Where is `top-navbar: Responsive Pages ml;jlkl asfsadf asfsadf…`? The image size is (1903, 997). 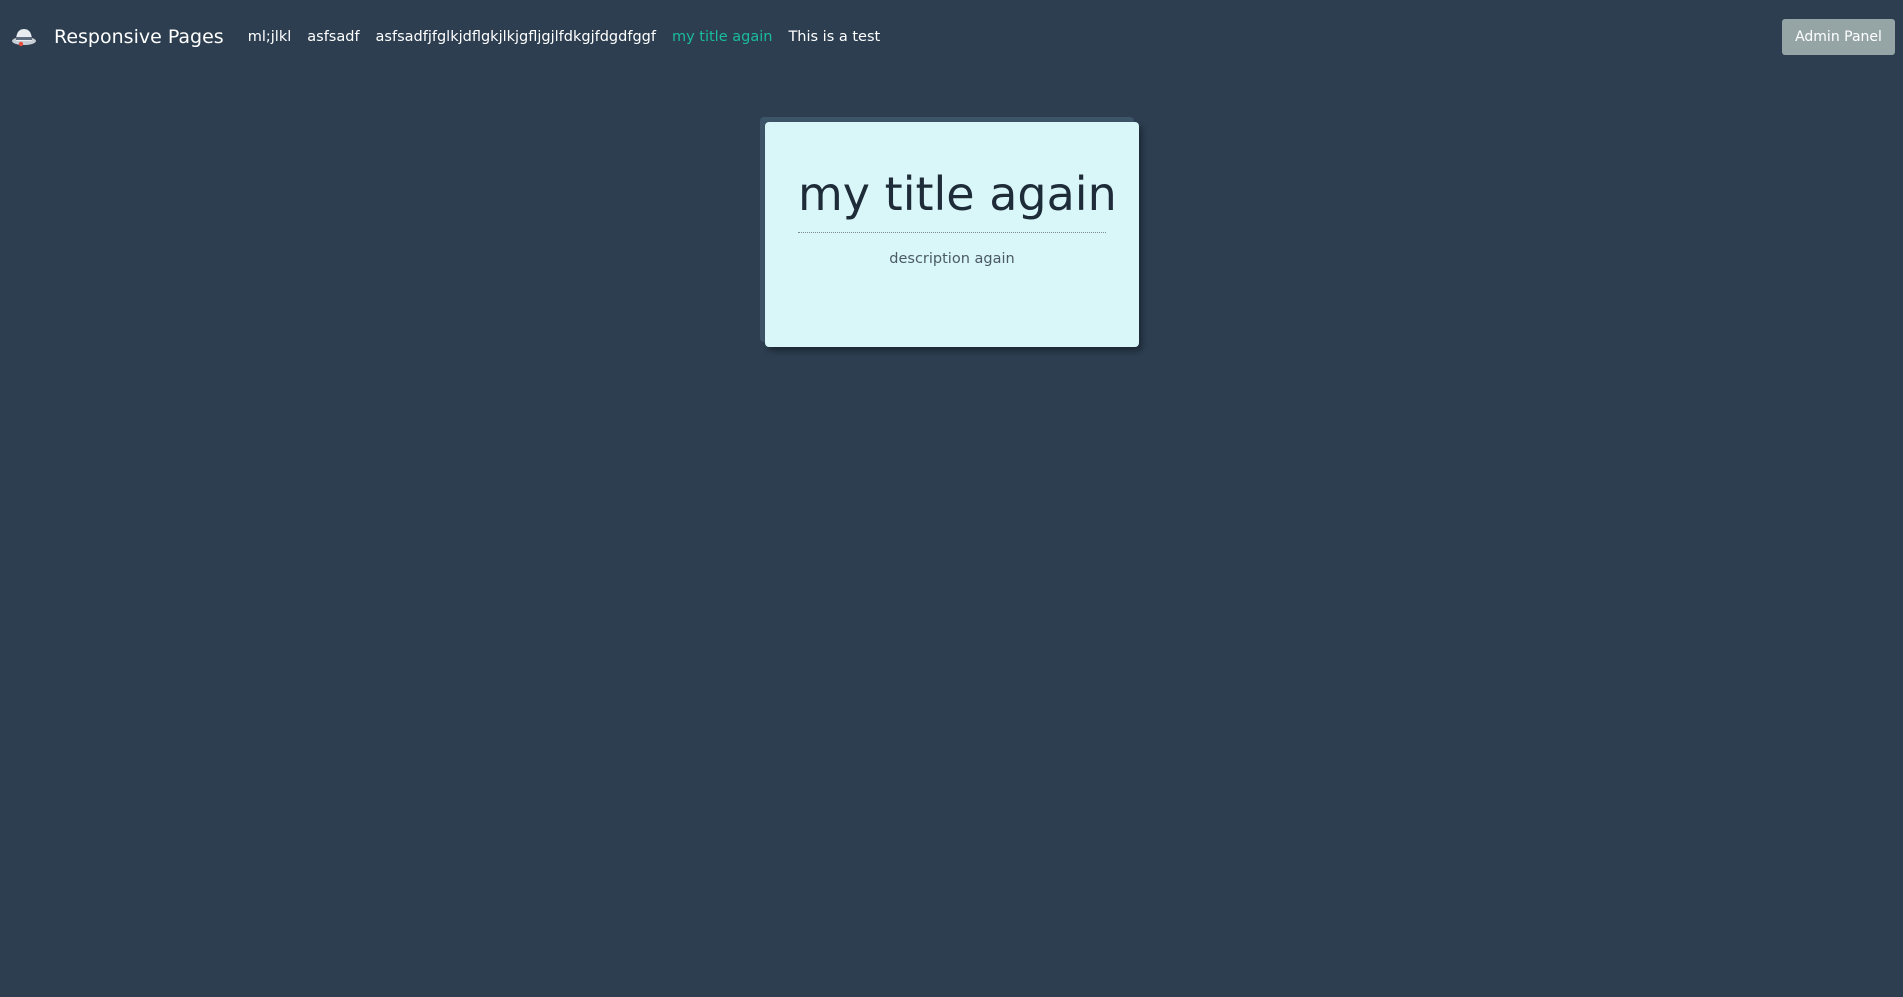 top-navbar: Responsive Pages ml;jlkl asfsadf asfsadf… is located at coordinates (951, 37).